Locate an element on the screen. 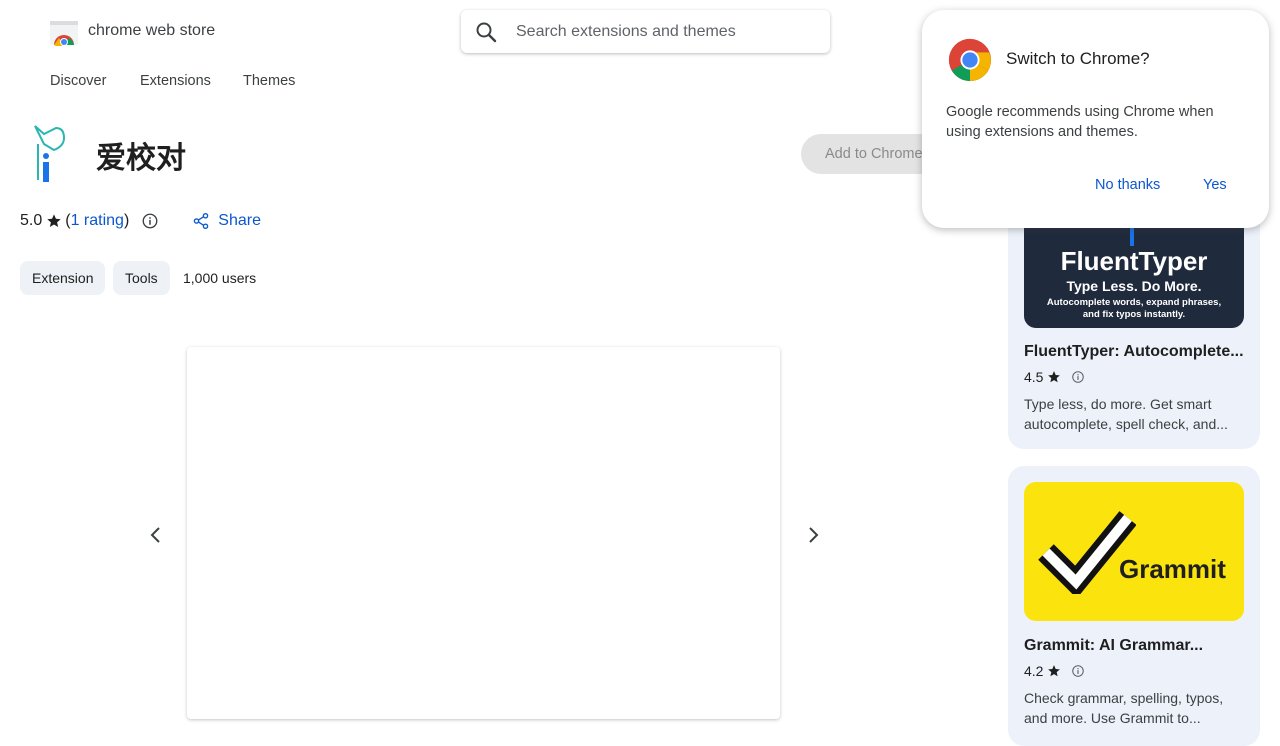 The height and width of the screenshot is (746, 1280). rating-paren-close: ) is located at coordinates (126, 220).